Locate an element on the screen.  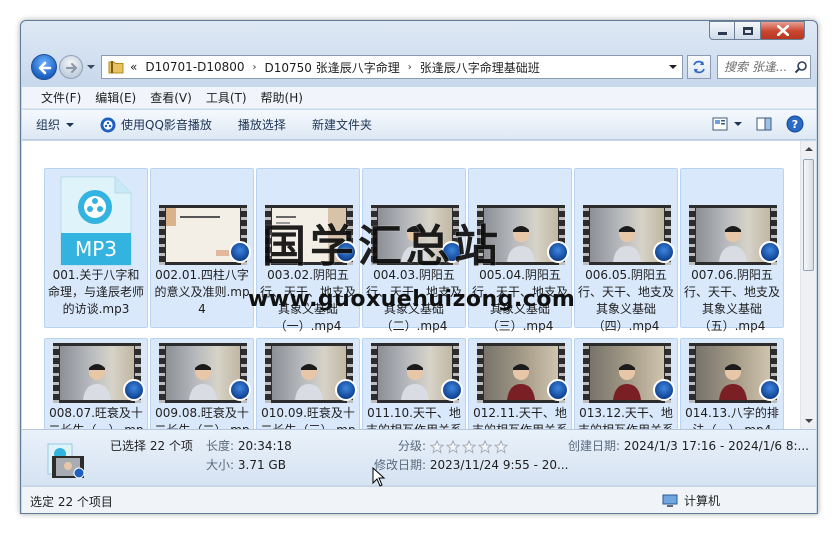
size-key: 大小: is located at coordinates (220, 465).